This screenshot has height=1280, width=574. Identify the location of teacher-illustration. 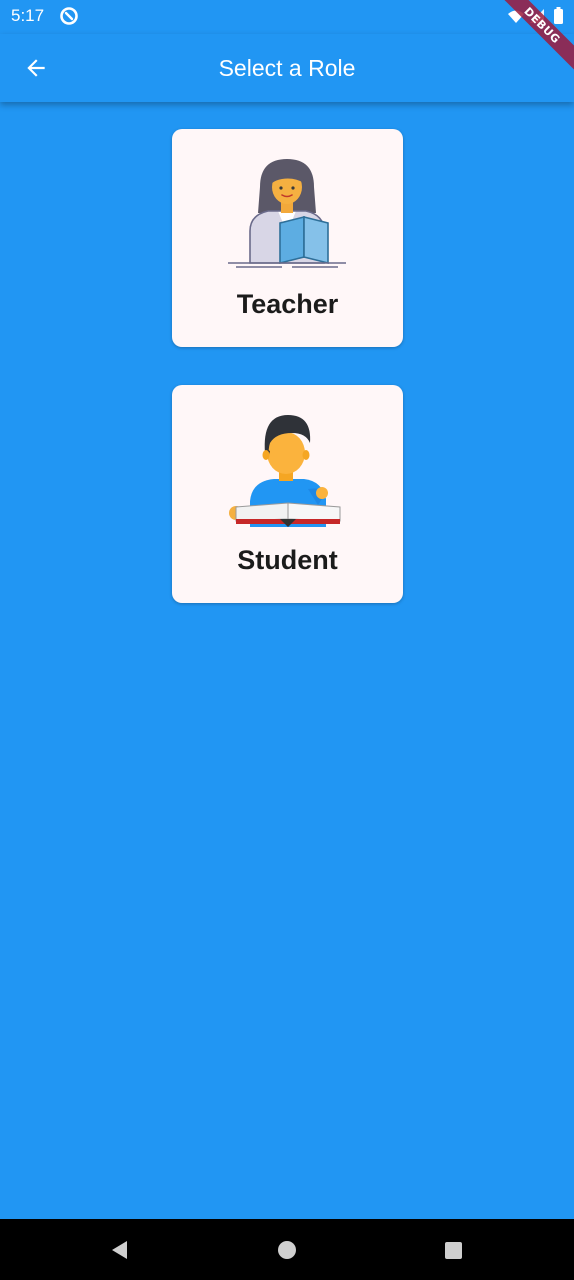
(287, 212).